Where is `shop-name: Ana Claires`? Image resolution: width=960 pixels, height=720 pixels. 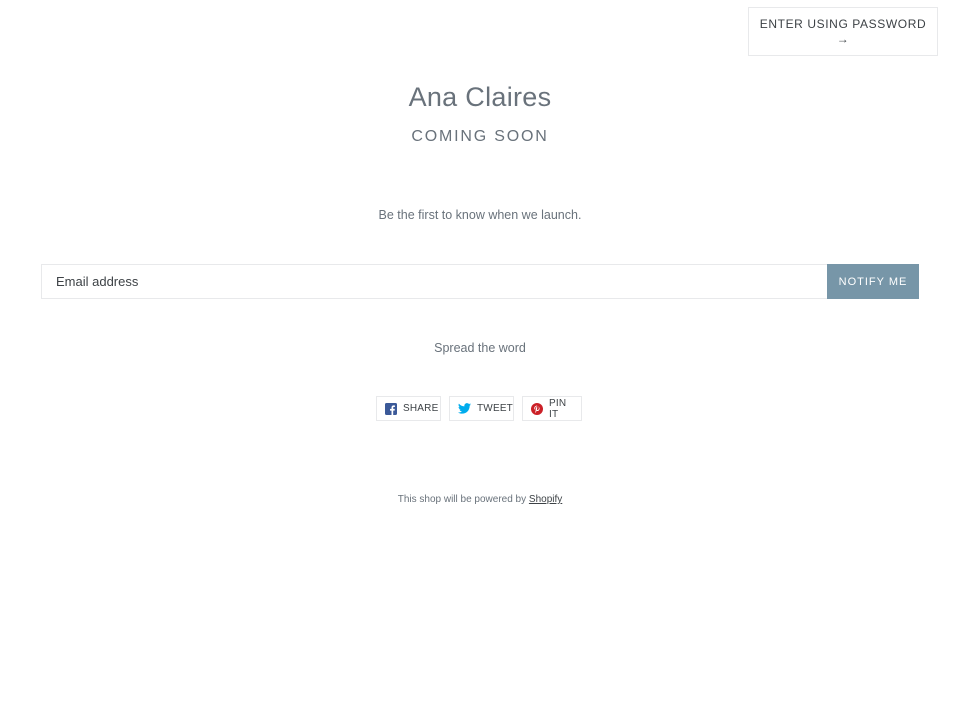 shop-name: Ana Claires is located at coordinates (480, 97).